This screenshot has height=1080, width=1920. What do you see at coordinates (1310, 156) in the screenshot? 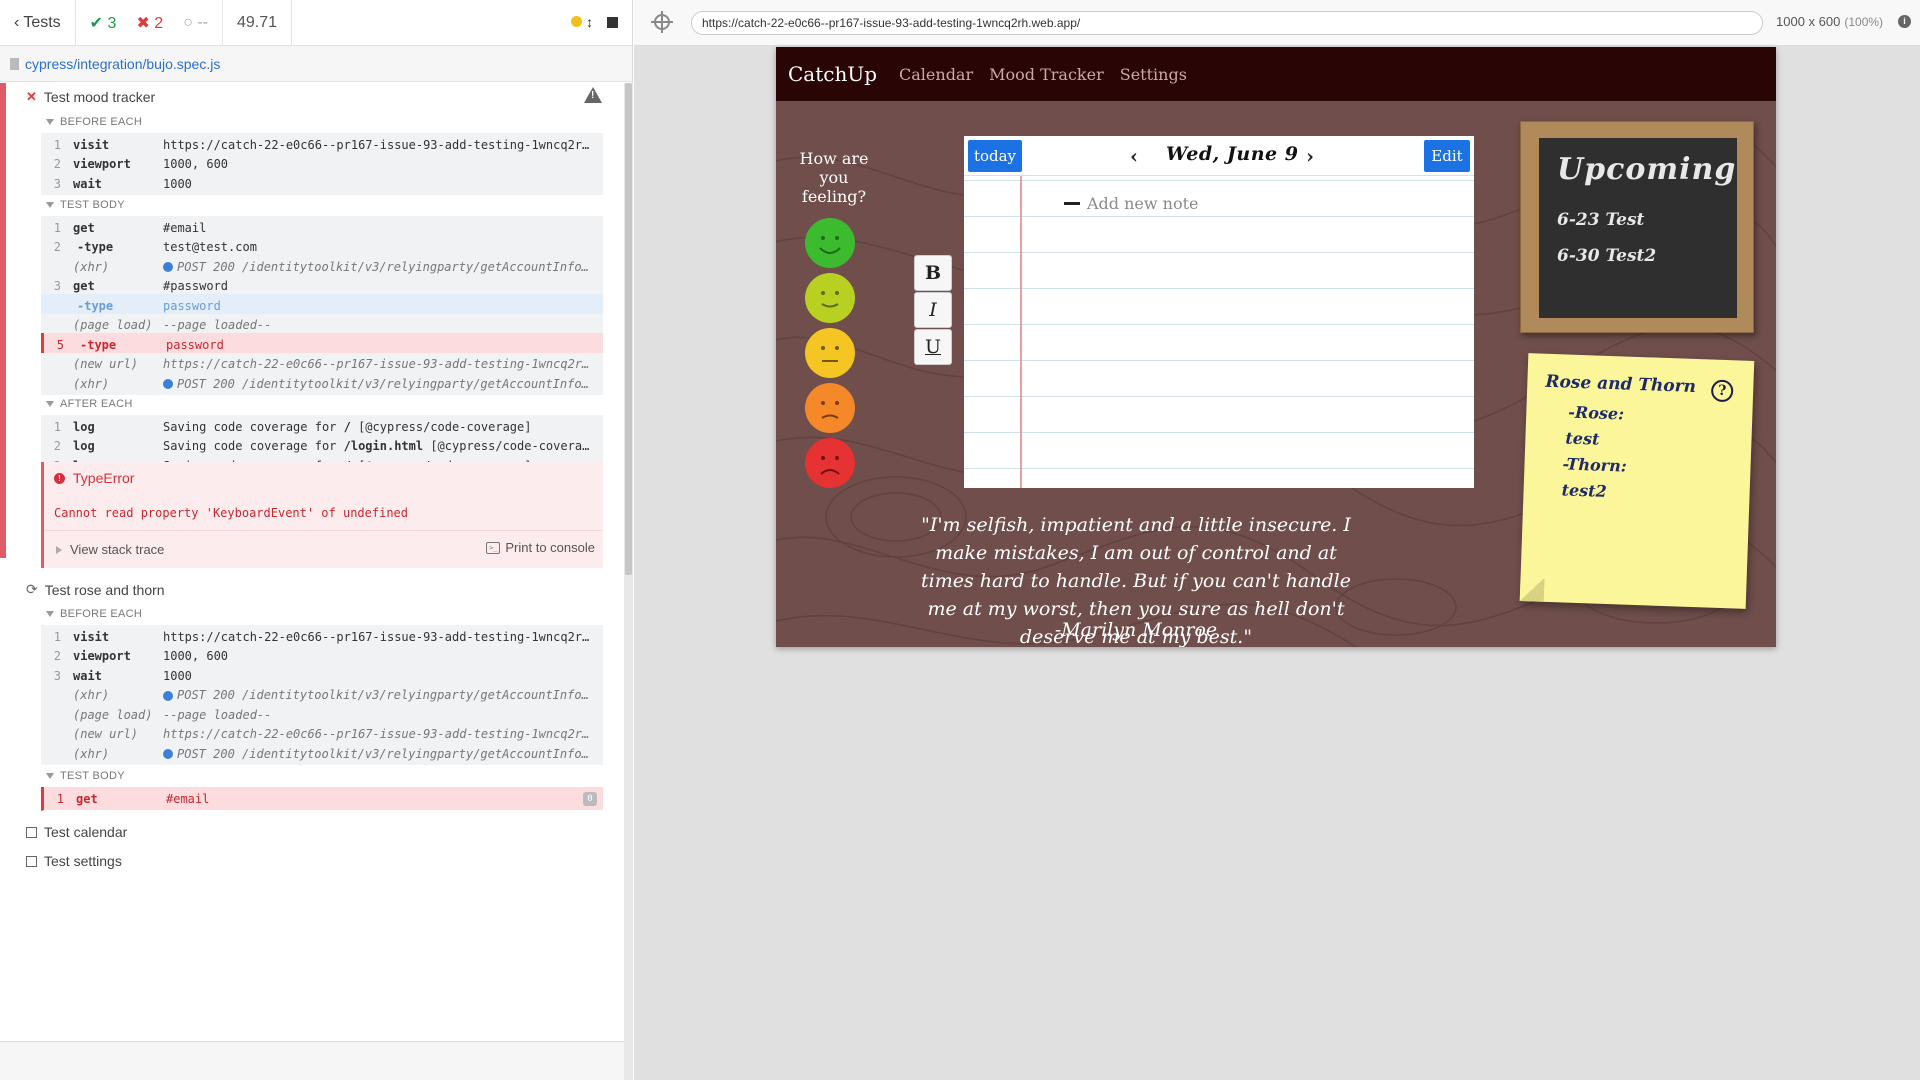
I see `next-day-icon: ›` at bounding box center [1310, 156].